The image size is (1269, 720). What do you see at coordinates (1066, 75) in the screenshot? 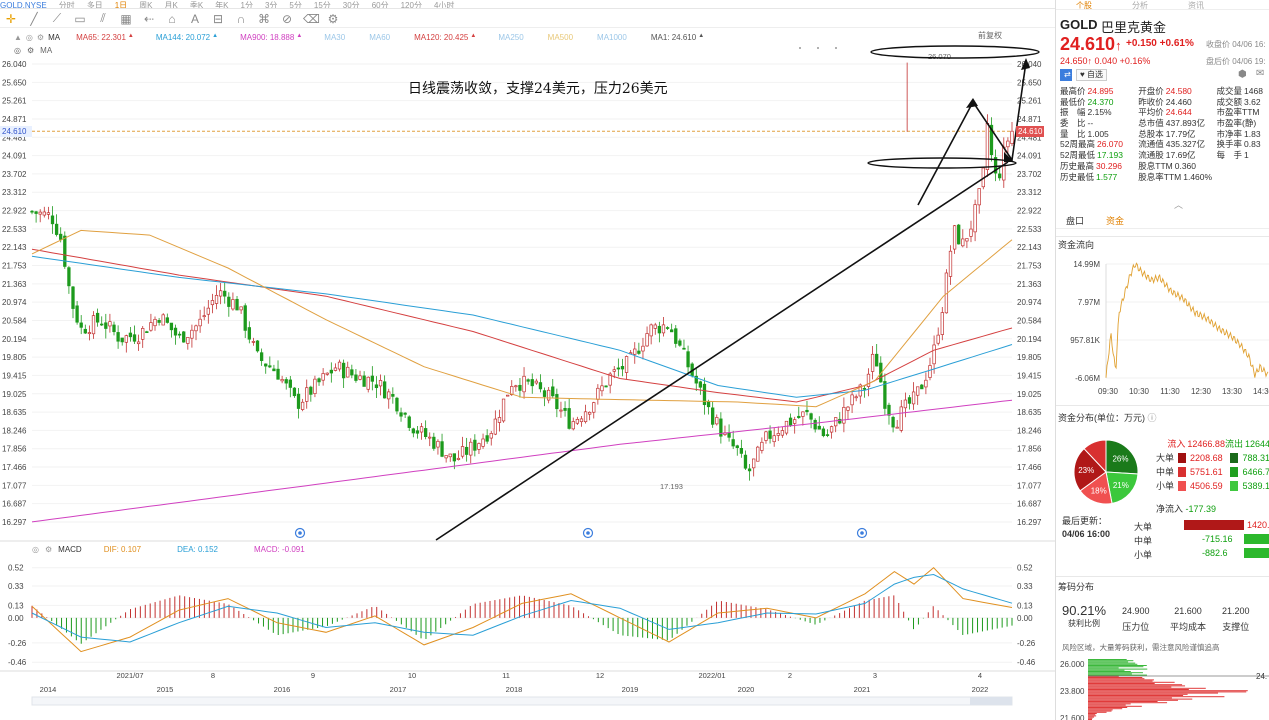
I see `link-icon: ⇄` at bounding box center [1066, 75].